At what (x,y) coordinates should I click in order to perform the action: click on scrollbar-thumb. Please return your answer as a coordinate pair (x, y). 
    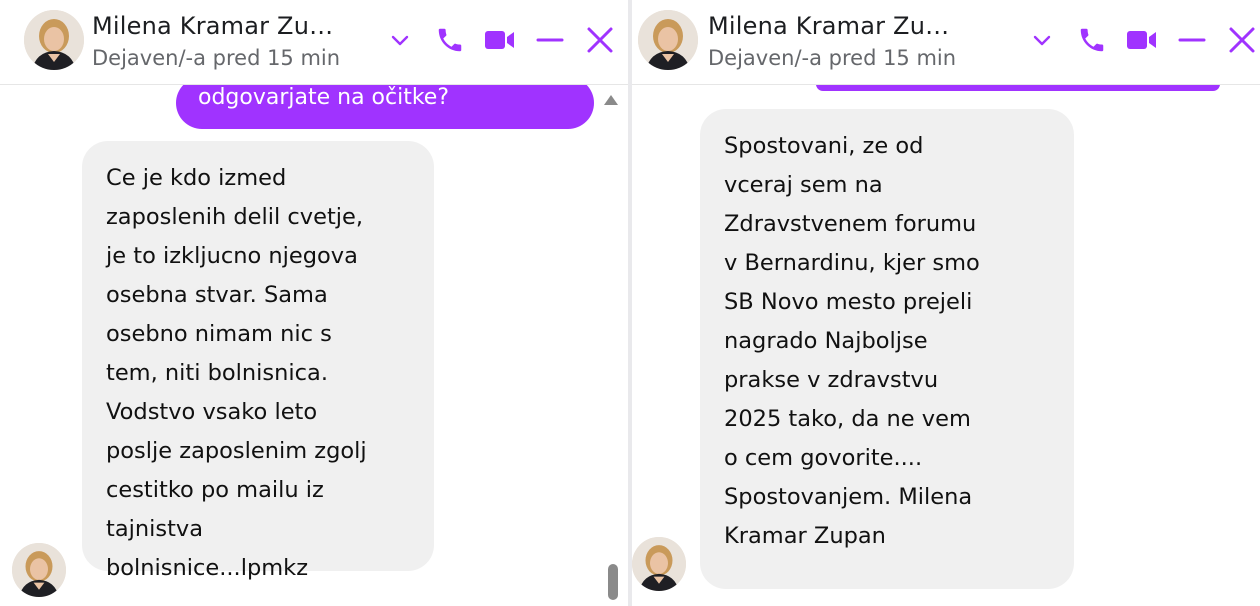
    Looking at the image, I should click on (613, 582).